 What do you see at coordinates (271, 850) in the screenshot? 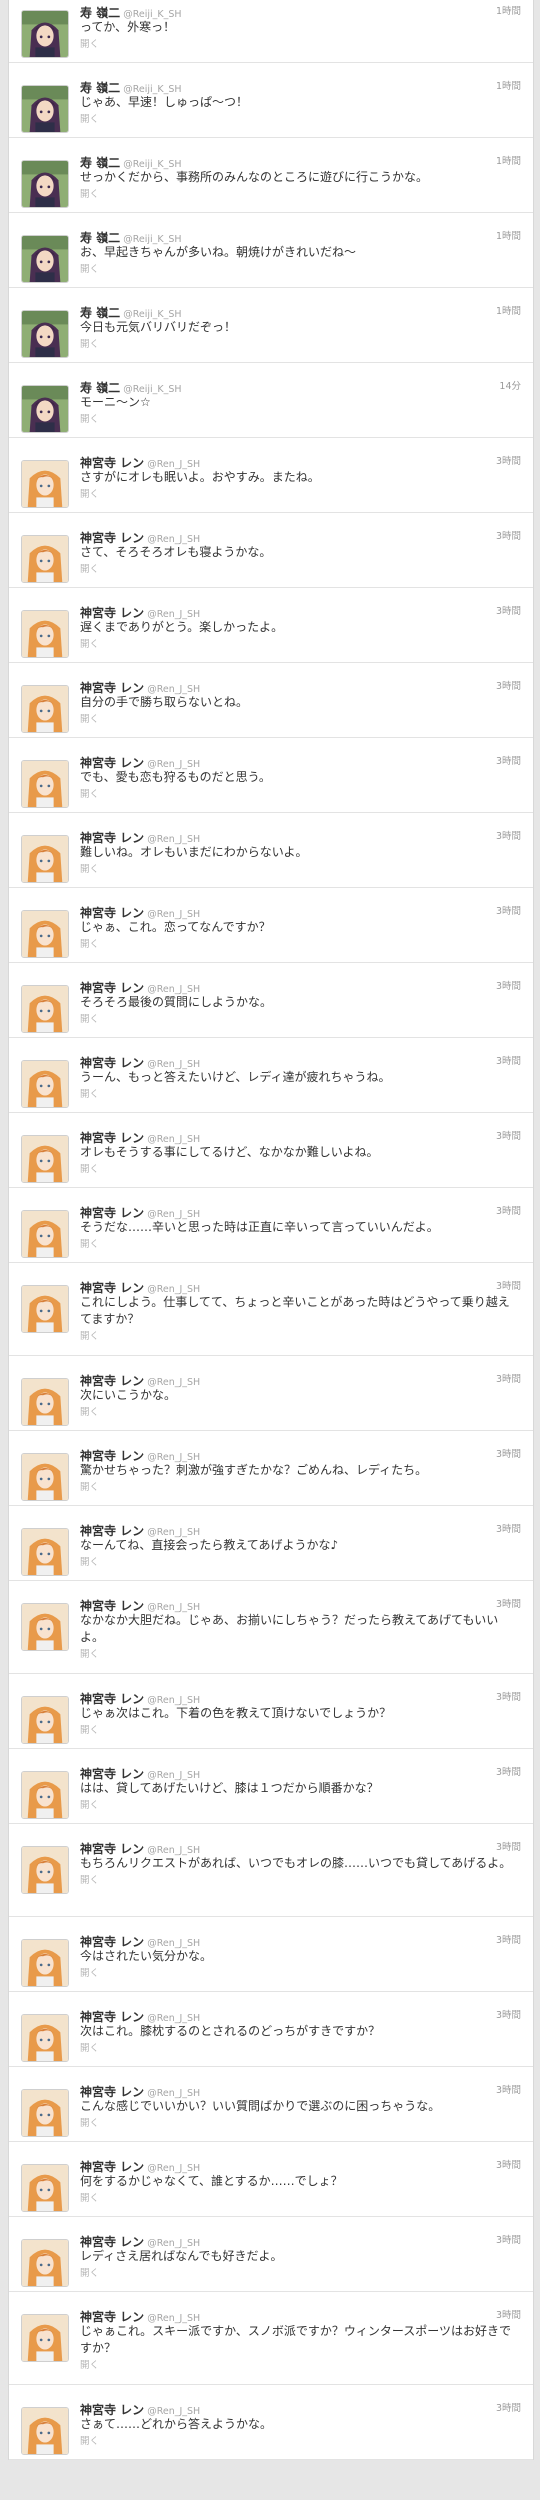
I see `tweet: 神宮寺 レン @Ren_J_SH 3時間 難しいね。オレもいまだにわからないよ。 開く` at bounding box center [271, 850].